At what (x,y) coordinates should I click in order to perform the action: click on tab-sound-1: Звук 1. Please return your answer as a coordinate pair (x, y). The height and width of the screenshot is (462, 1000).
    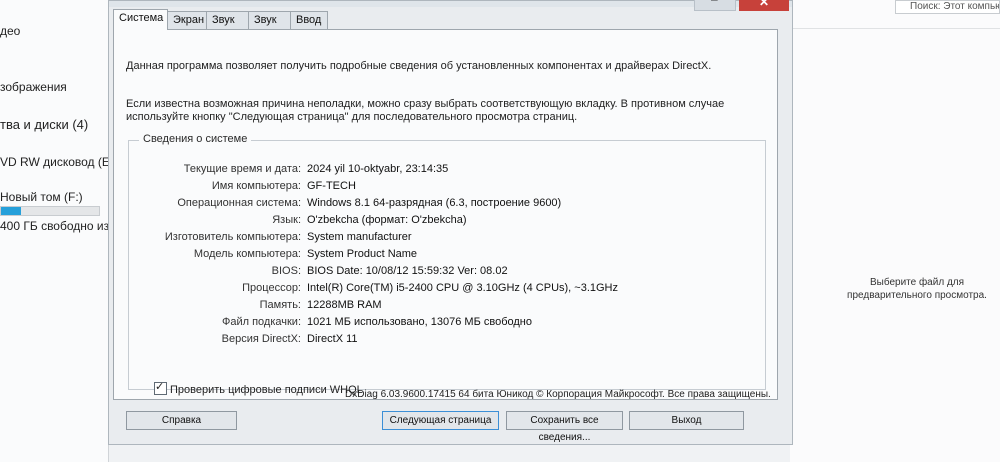
    Looking at the image, I should click on (227, 27).